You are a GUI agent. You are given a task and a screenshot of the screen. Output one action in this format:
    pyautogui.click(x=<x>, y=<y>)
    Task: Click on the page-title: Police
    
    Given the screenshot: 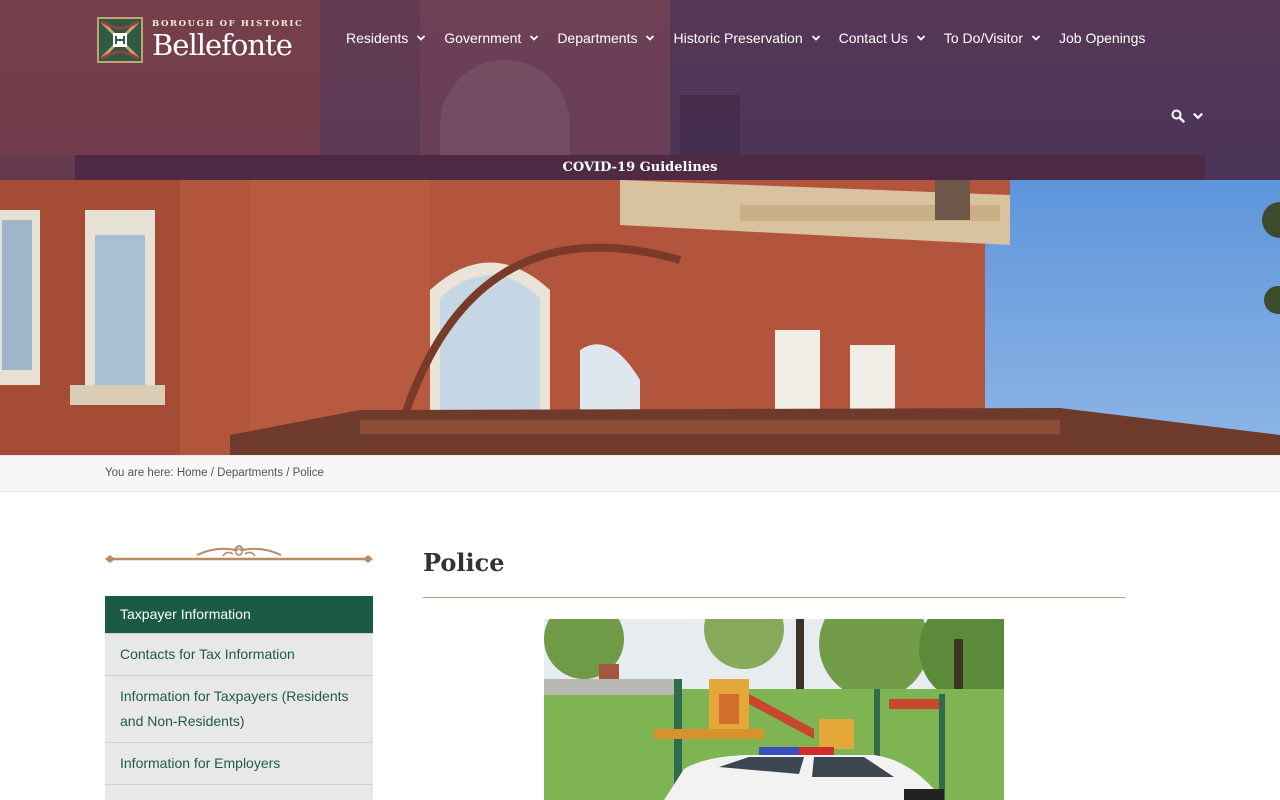 What is the action you would take?
    pyautogui.click(x=464, y=562)
    